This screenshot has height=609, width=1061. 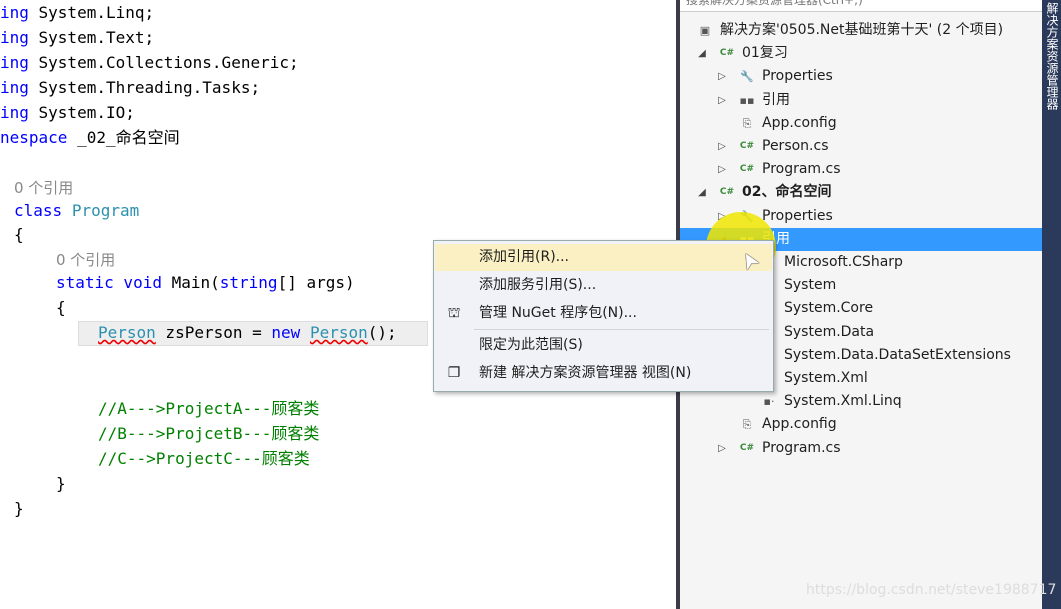 What do you see at coordinates (897, 354) in the screenshot?
I see `tree-item-label: System.Data.DataSetExtensions` at bounding box center [897, 354].